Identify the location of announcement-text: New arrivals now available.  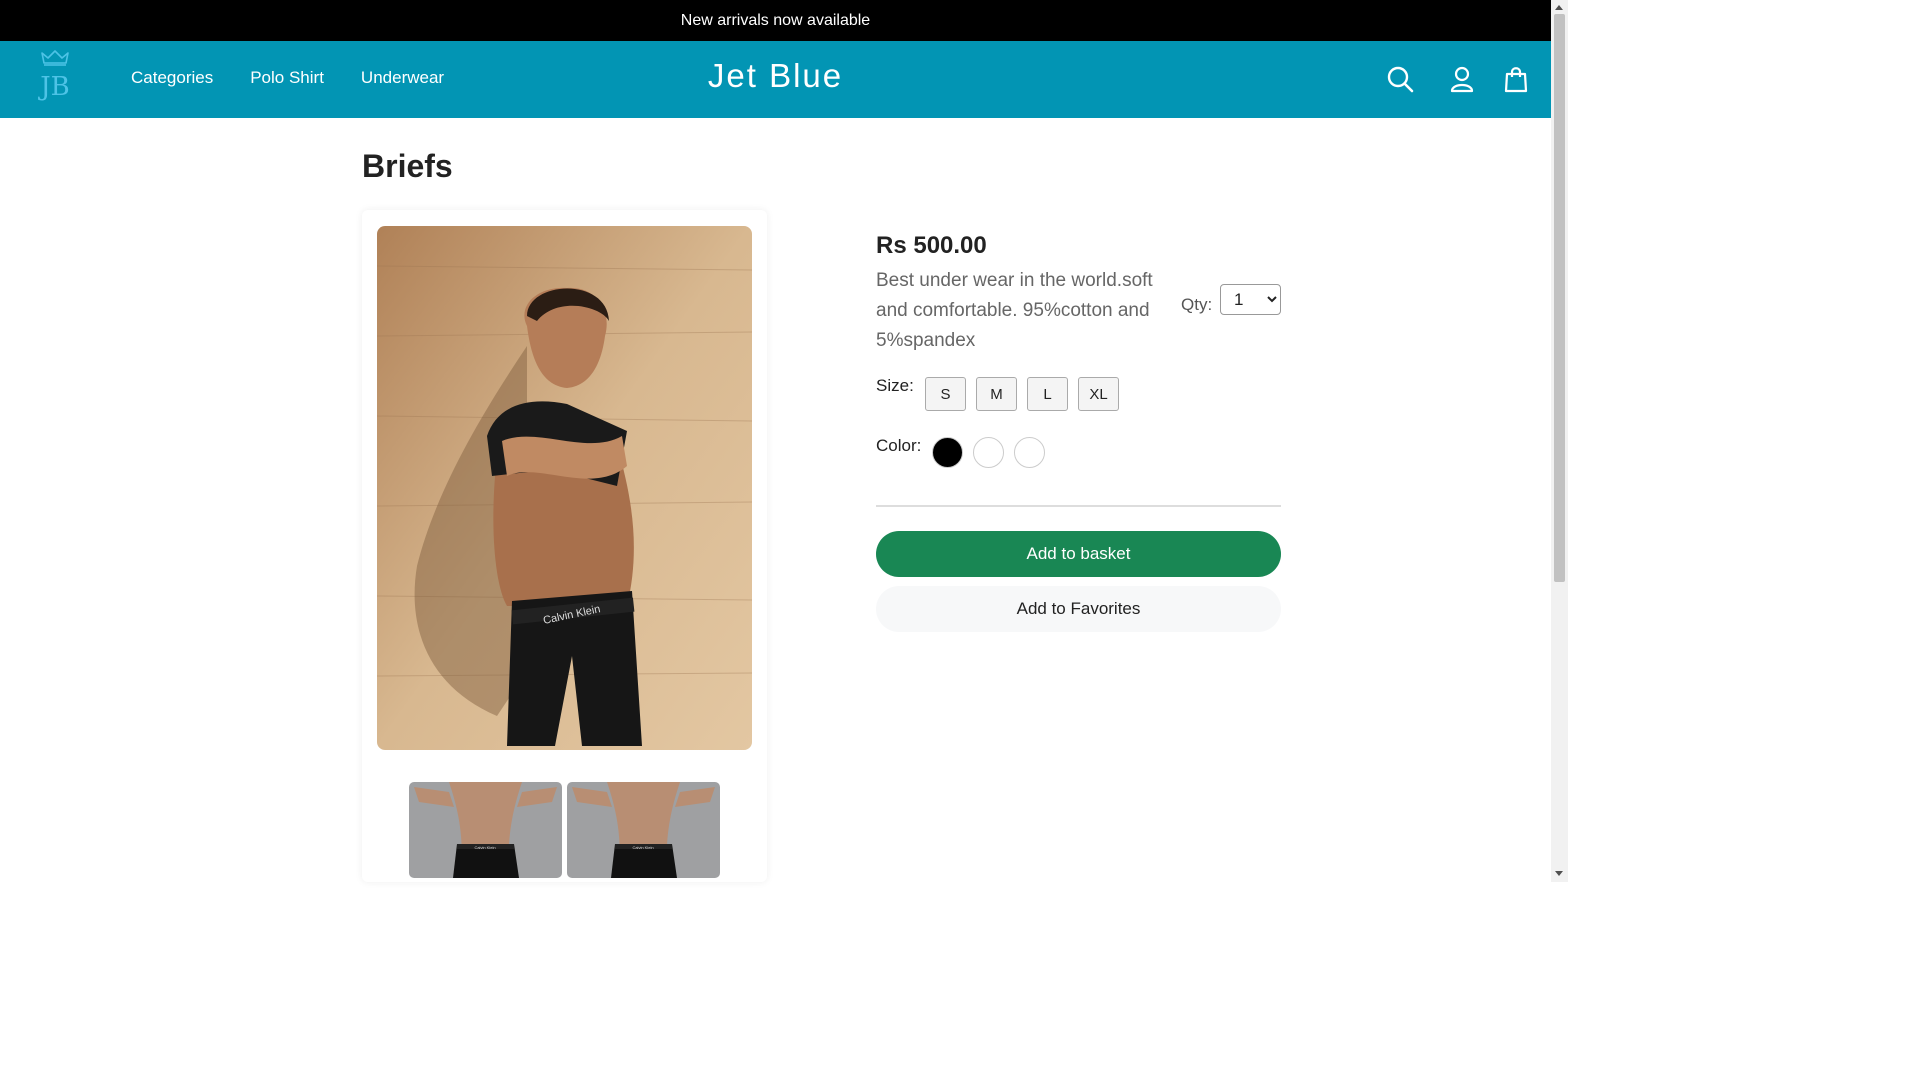
(775, 20).